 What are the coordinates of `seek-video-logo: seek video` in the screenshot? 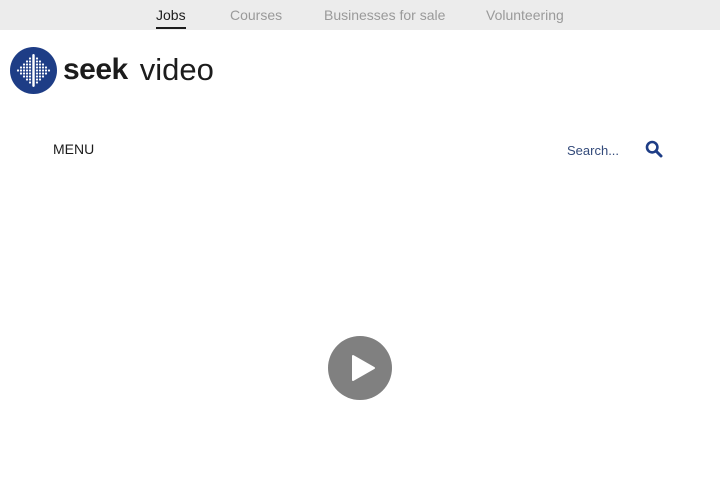 It's located at (112, 70).